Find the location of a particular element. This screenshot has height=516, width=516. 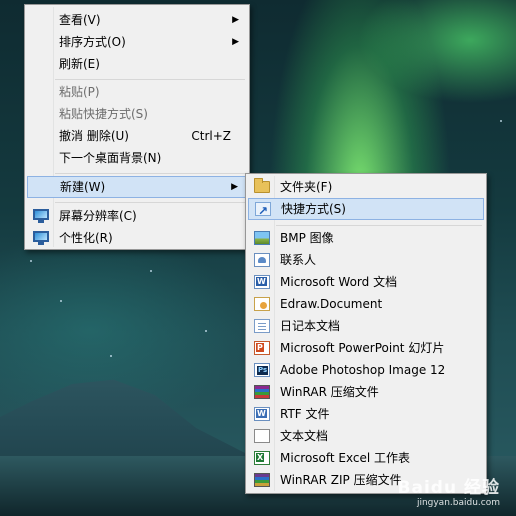

submenu-item-rtf: RTF 文件 is located at coordinates (366, 414).